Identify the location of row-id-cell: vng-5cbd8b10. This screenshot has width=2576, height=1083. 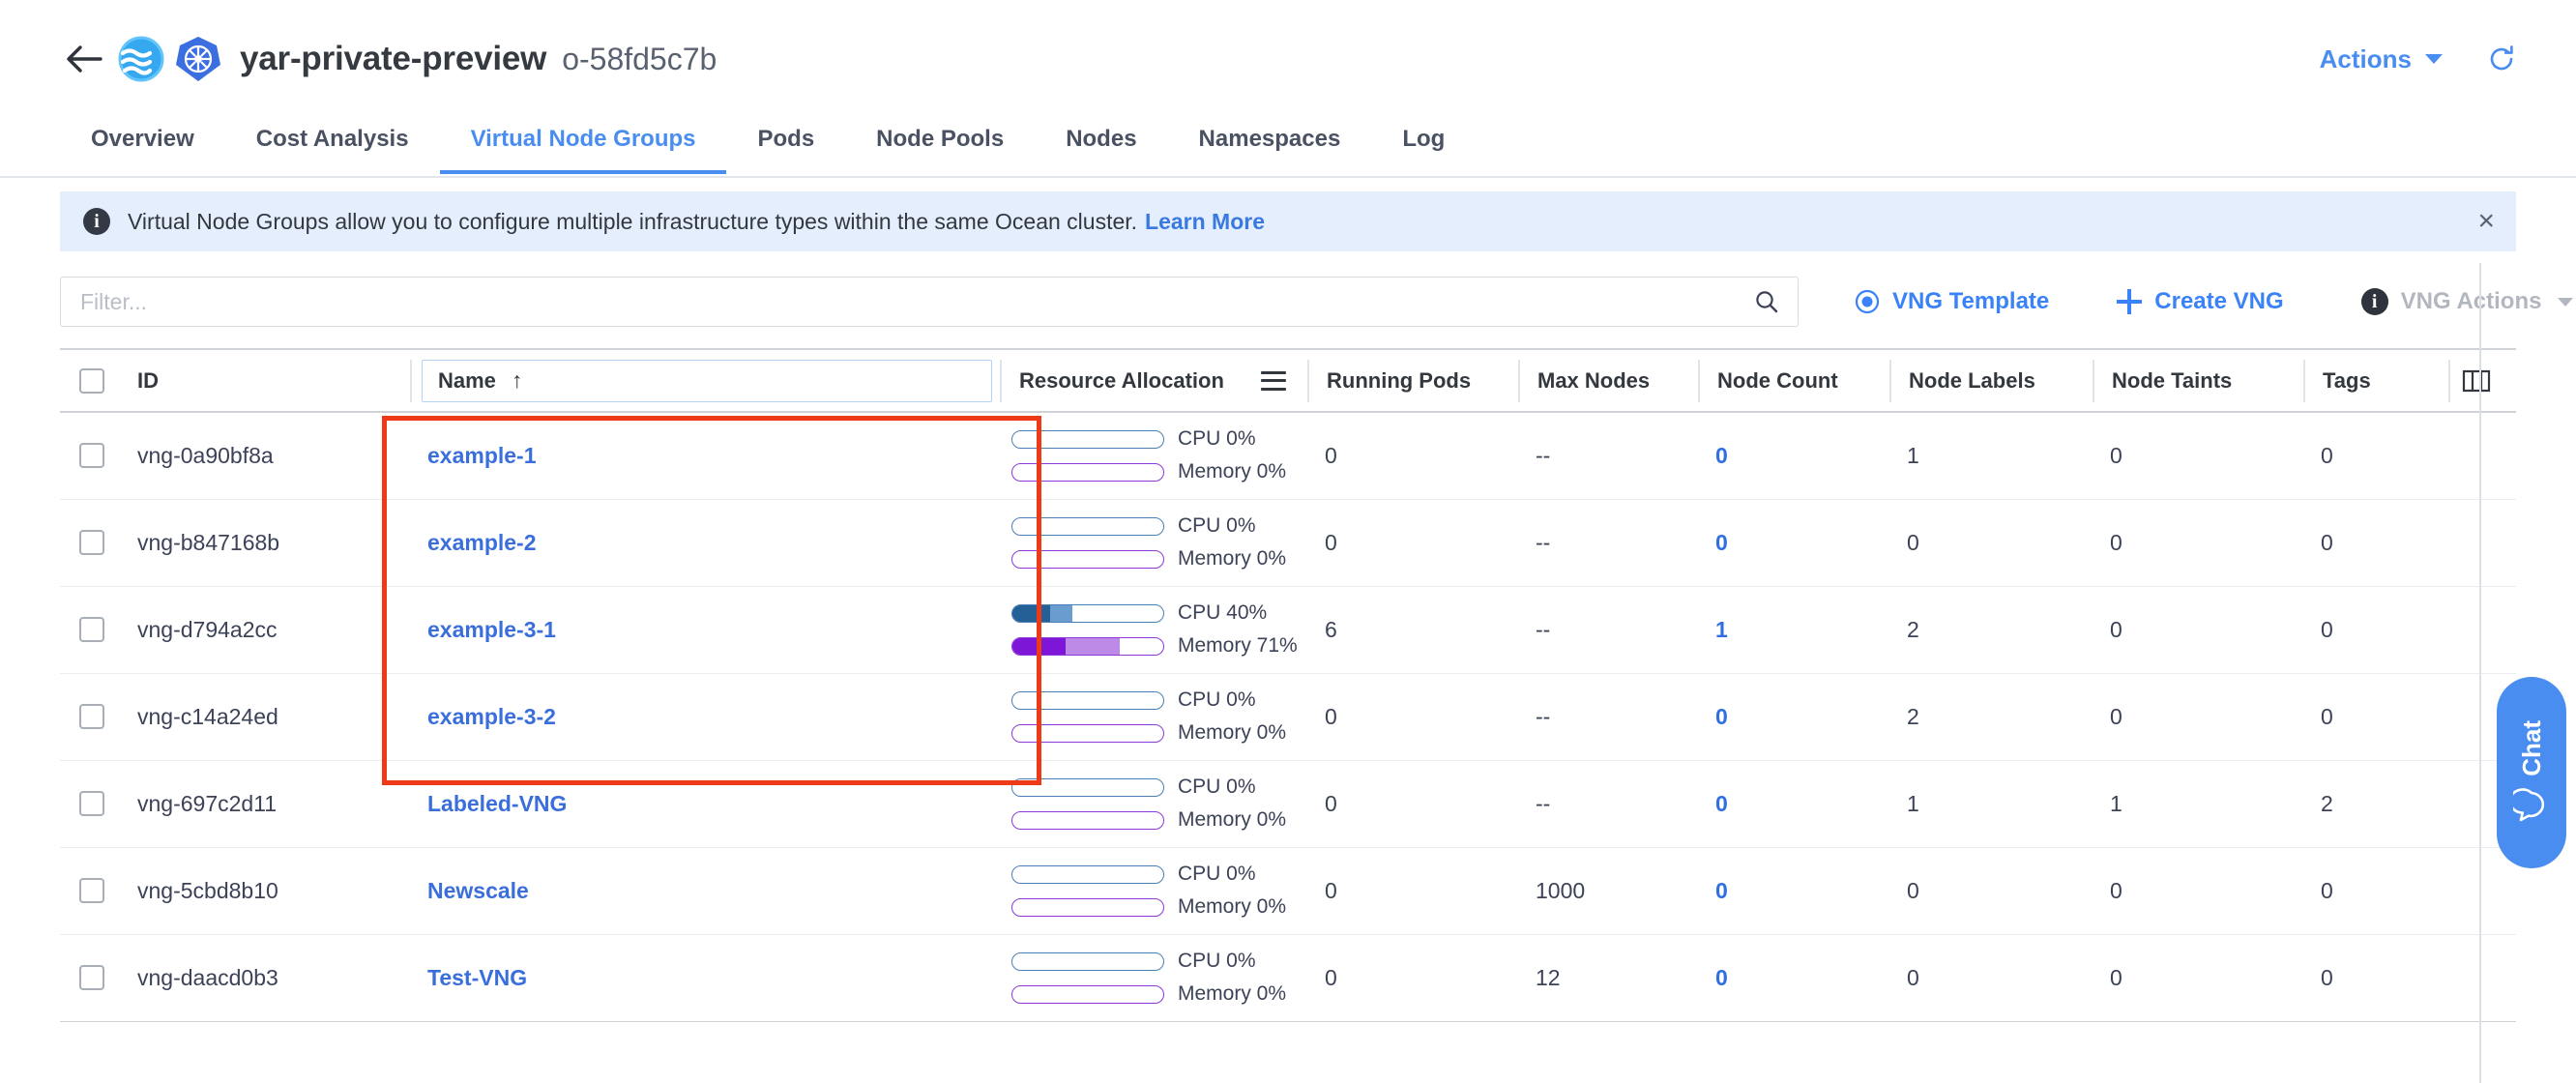
(265, 891).